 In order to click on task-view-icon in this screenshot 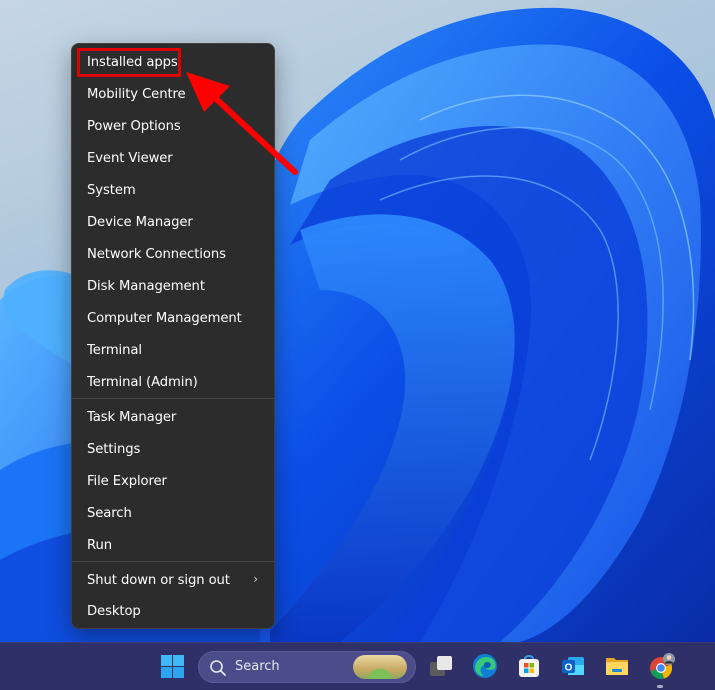, I will do `click(441, 666)`.